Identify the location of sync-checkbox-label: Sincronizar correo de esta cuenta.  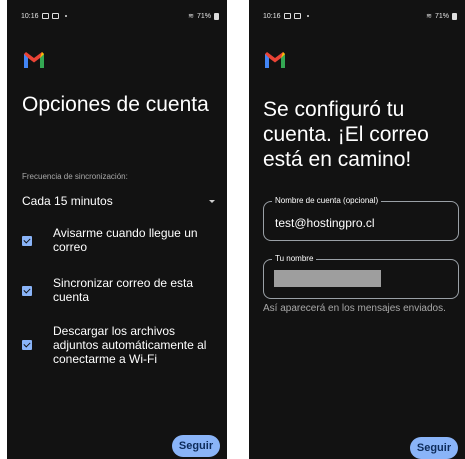
(123, 290).